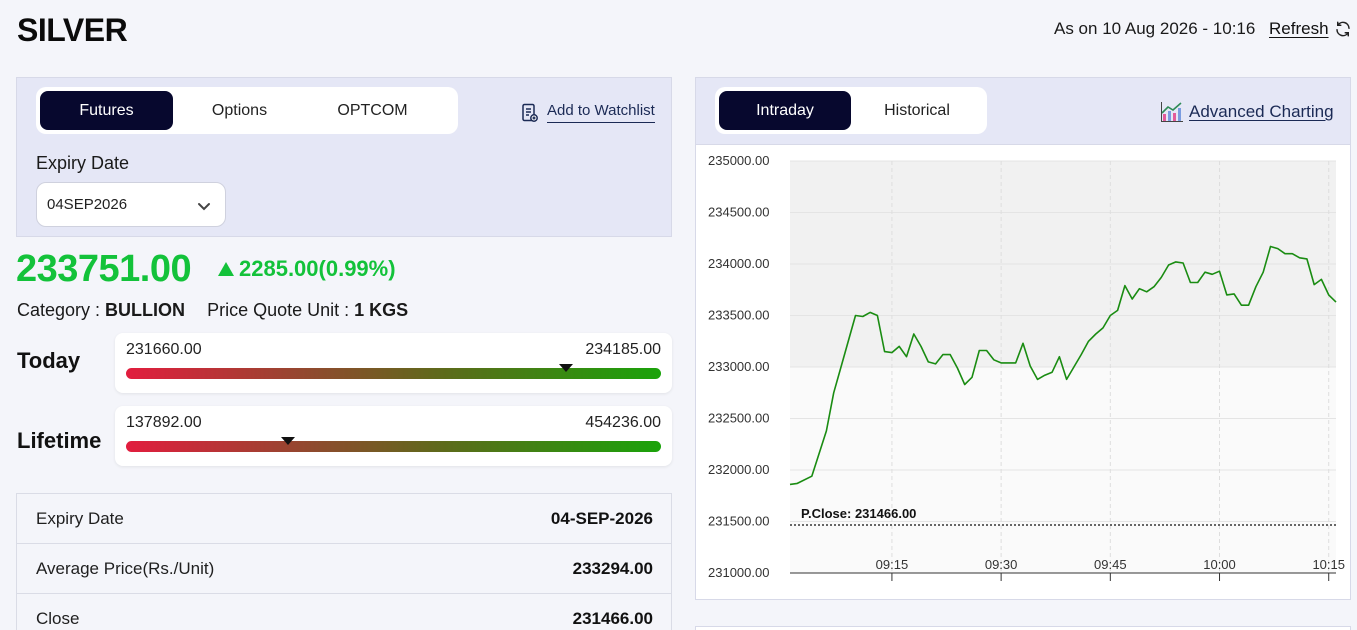 The width and height of the screenshot is (1357, 630). I want to click on y-tick-label: 233500.00, so click(738, 315).